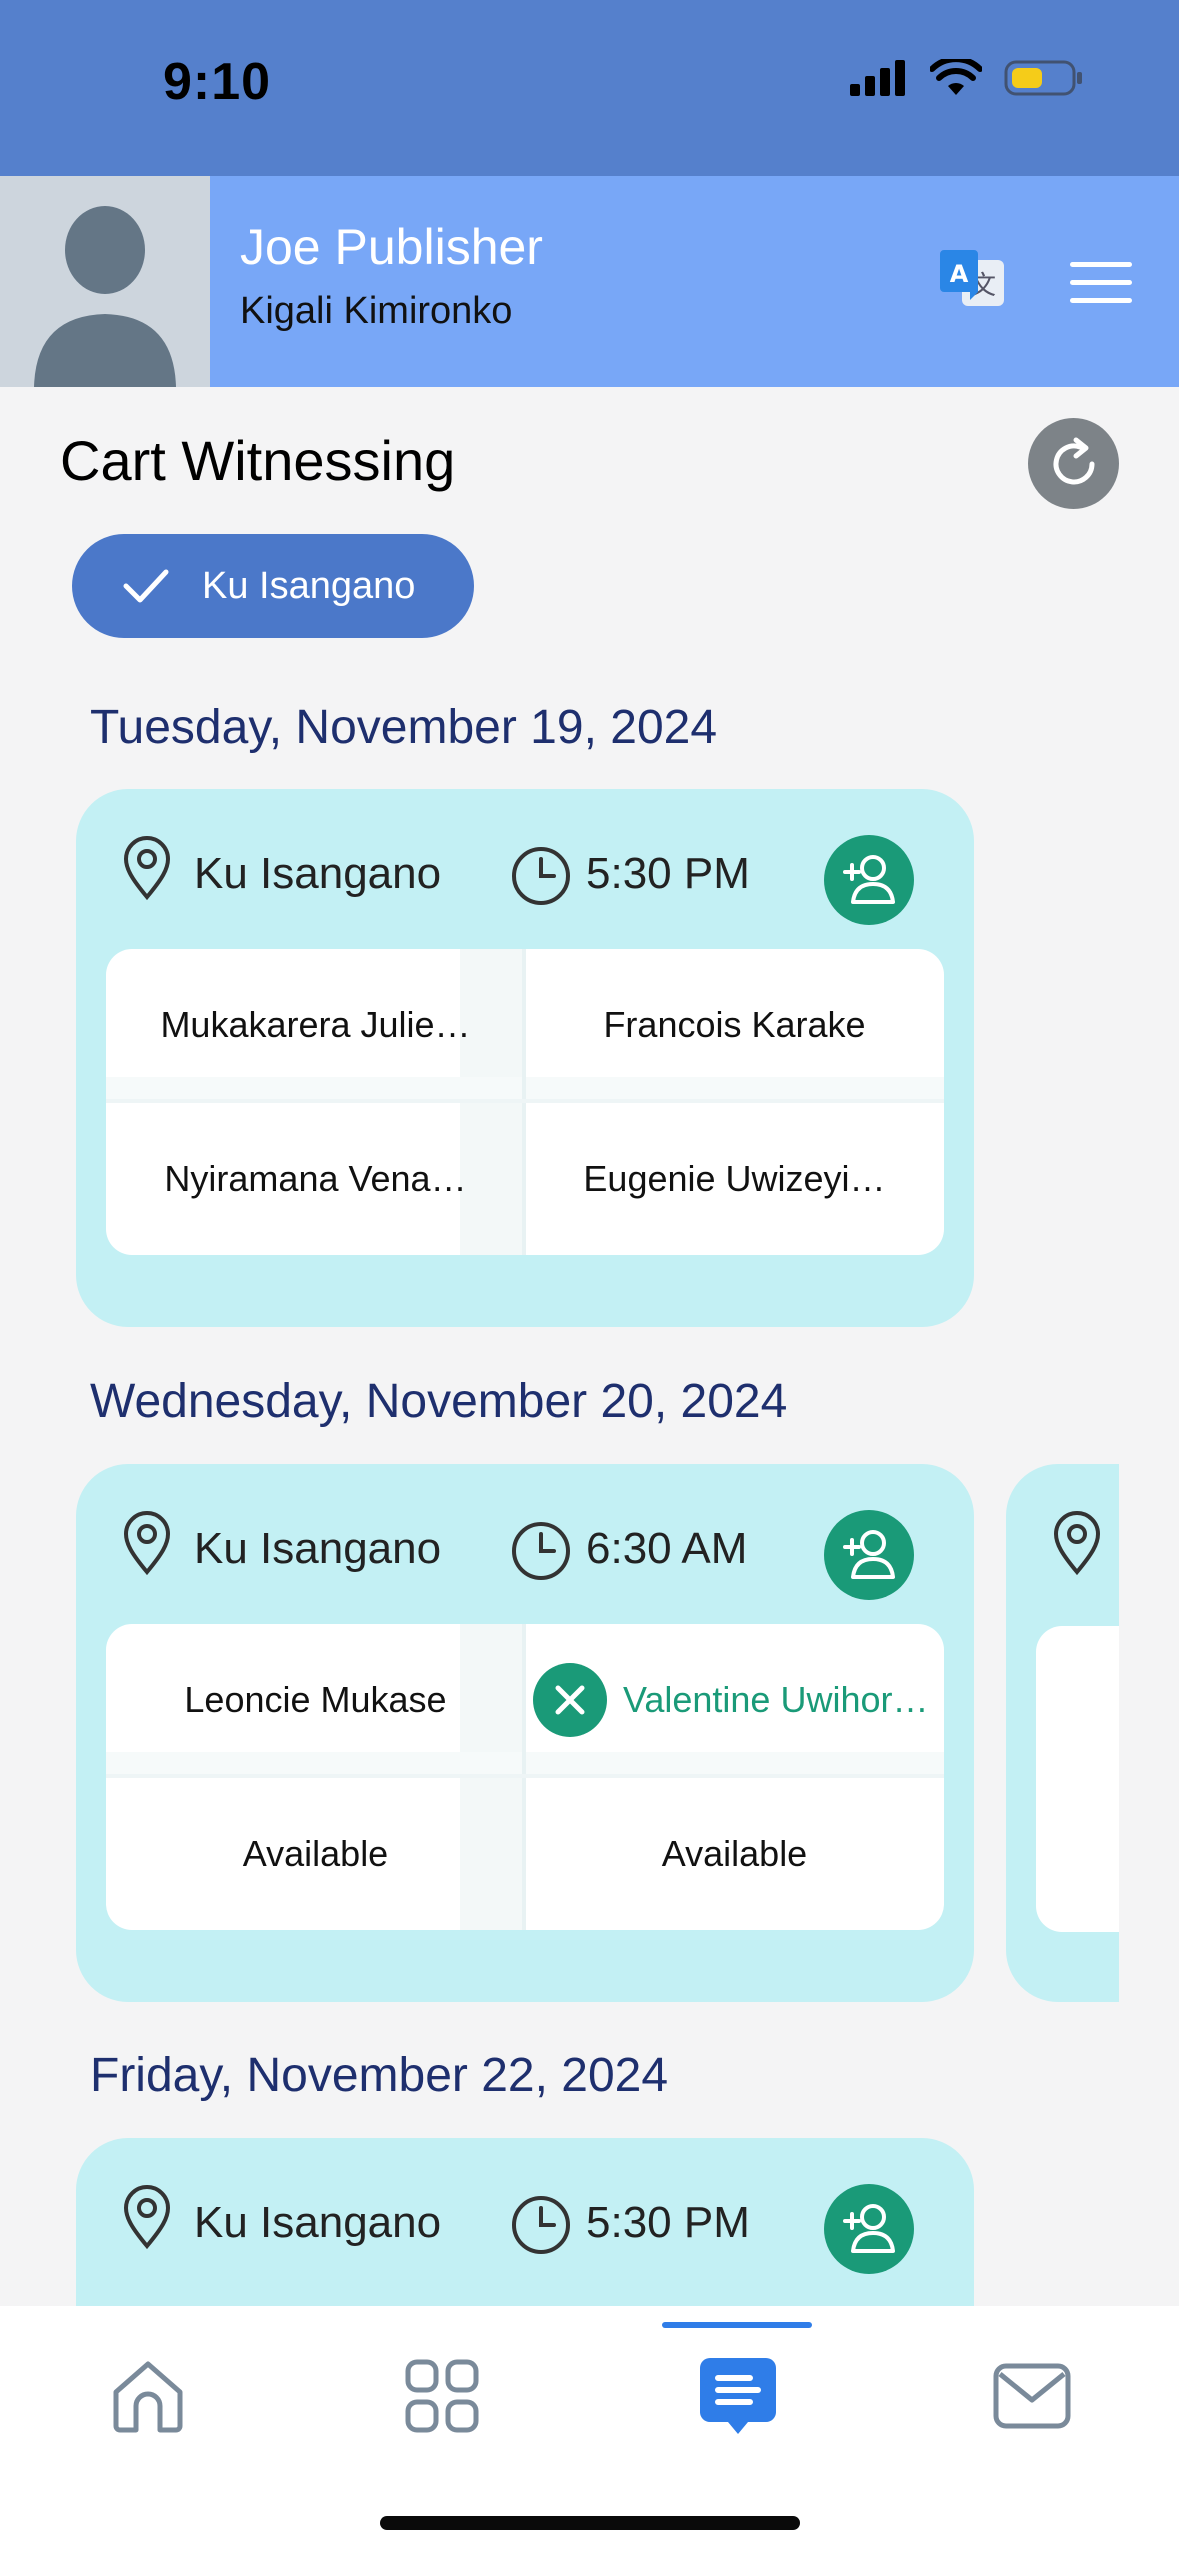 The width and height of the screenshot is (1179, 2556). I want to click on app-header: Joe Publisher Kigali Kimironko 文 A, so click(589, 281).